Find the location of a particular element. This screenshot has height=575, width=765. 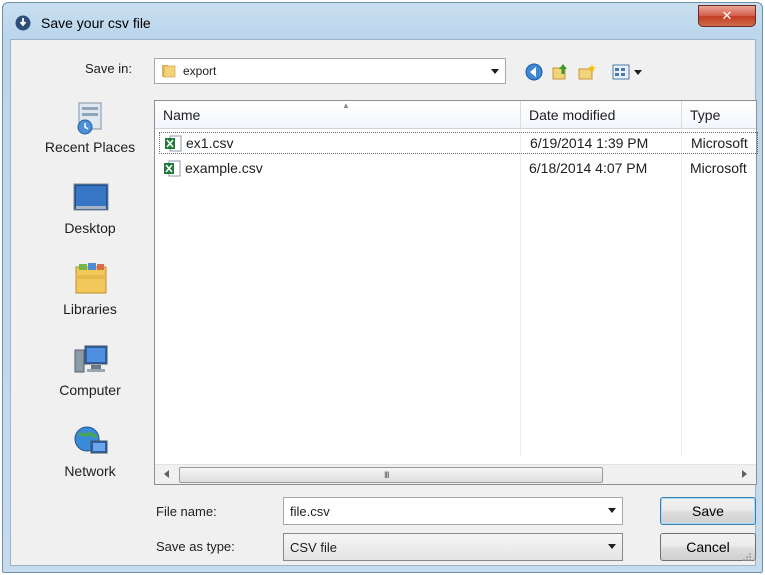

file-name: ex1.csv is located at coordinates (210, 143).